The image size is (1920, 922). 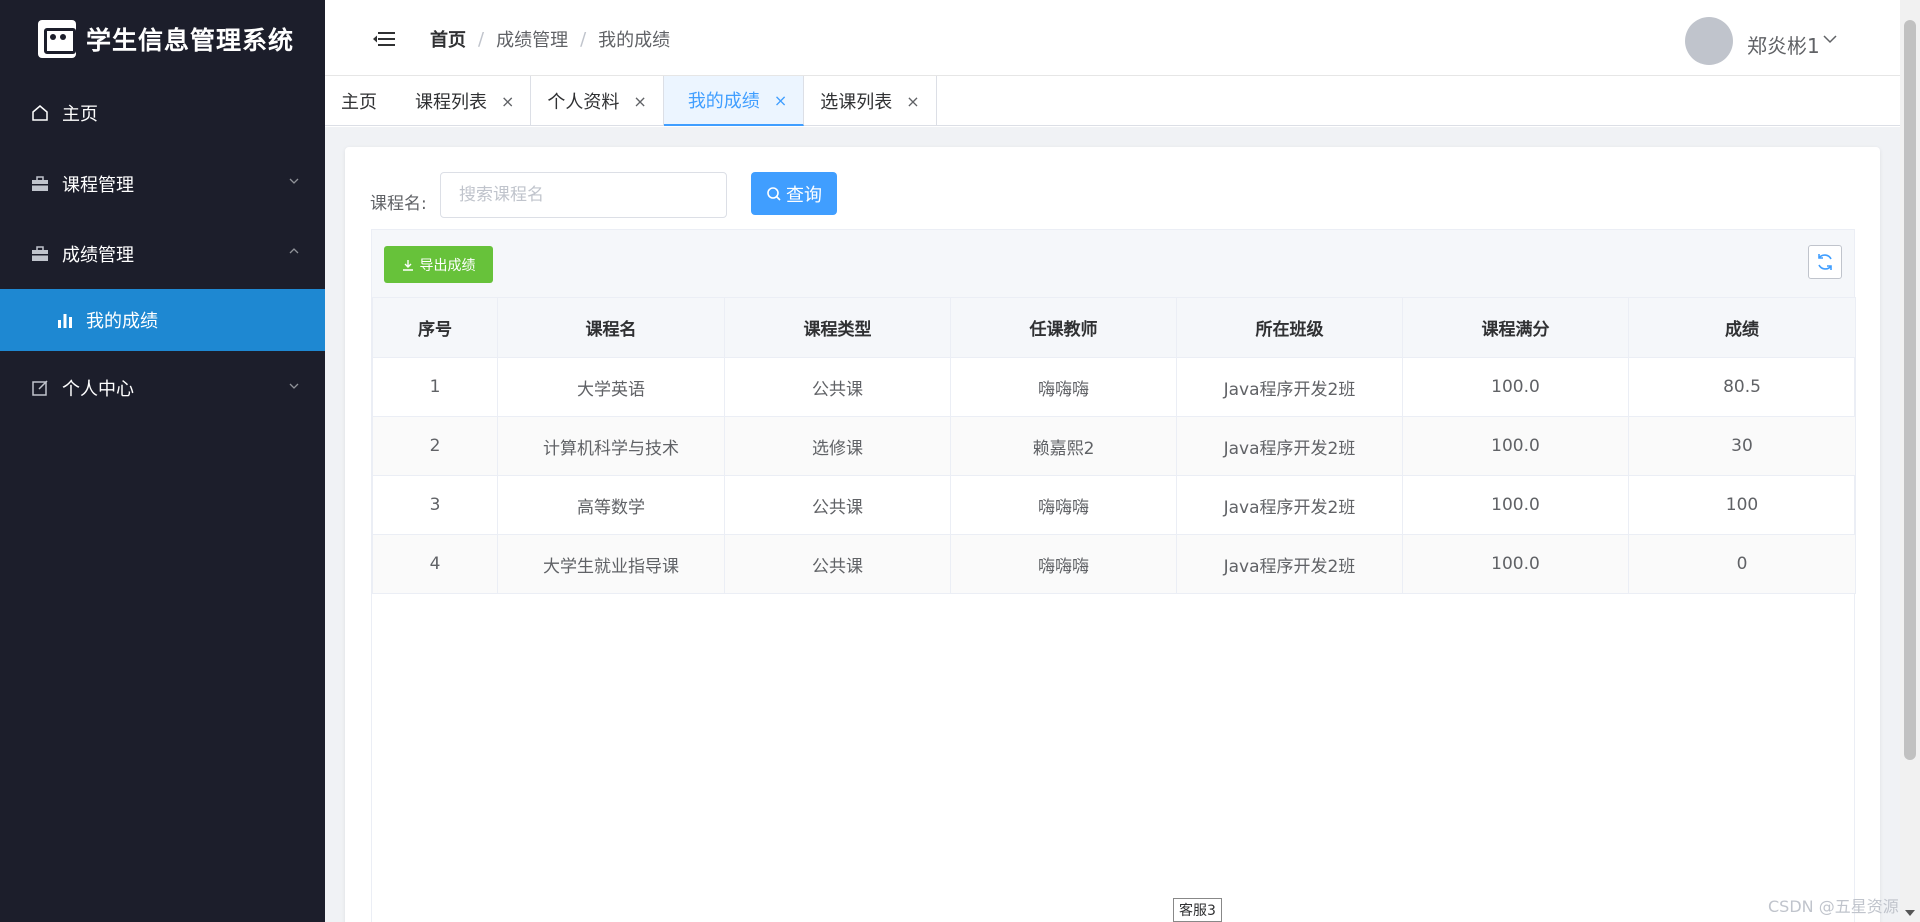 What do you see at coordinates (1742, 387) in the screenshot?
I see `table-cell: 80.5` at bounding box center [1742, 387].